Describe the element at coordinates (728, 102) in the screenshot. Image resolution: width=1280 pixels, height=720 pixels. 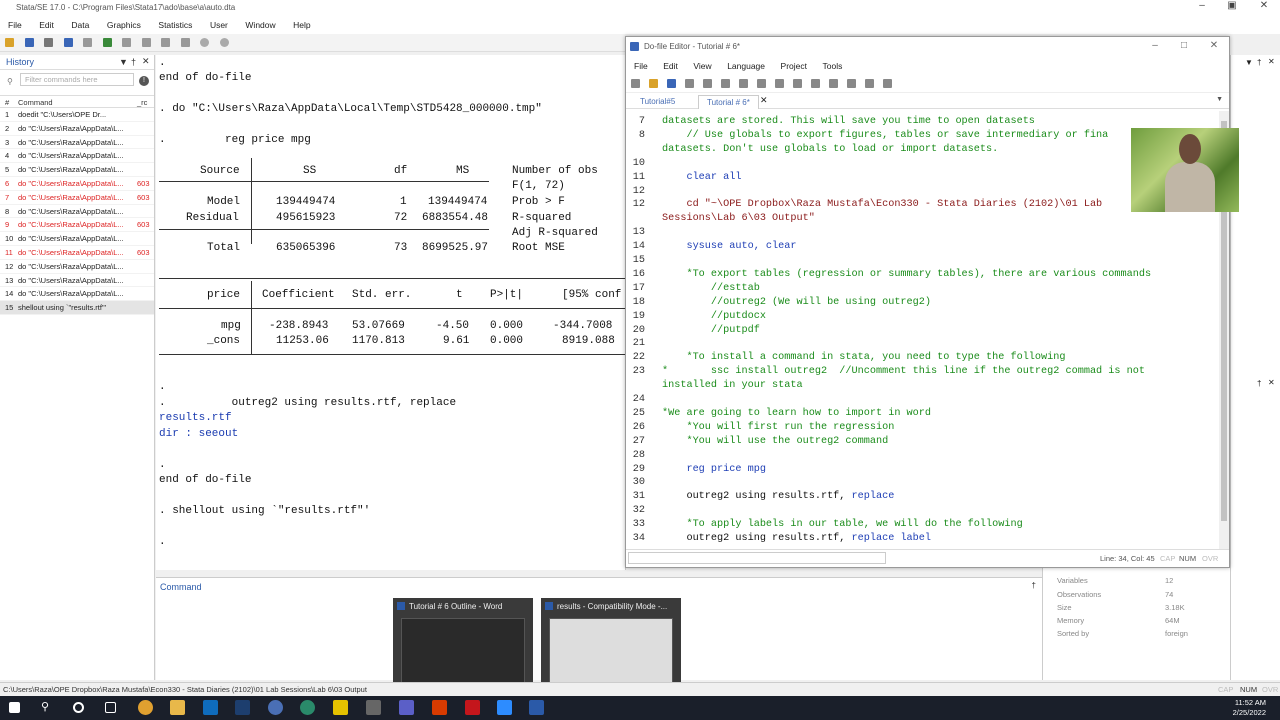
I see `tab-tutorial6: Tutorial # 6*` at that location.